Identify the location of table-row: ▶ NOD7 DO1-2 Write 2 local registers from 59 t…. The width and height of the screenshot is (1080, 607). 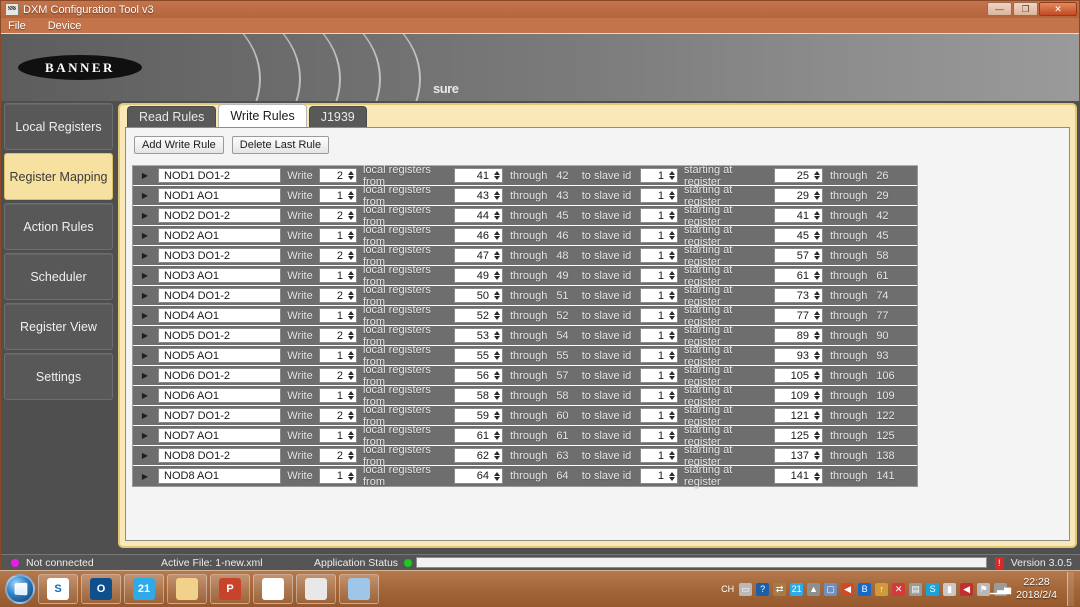
(525, 416).